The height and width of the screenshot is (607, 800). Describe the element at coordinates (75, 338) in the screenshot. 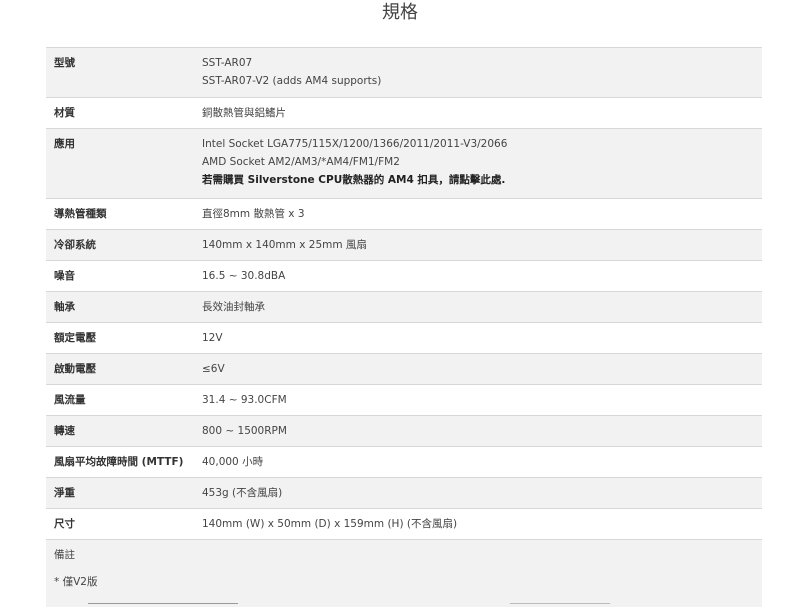

I see `spec-label: 額定電壓` at that location.